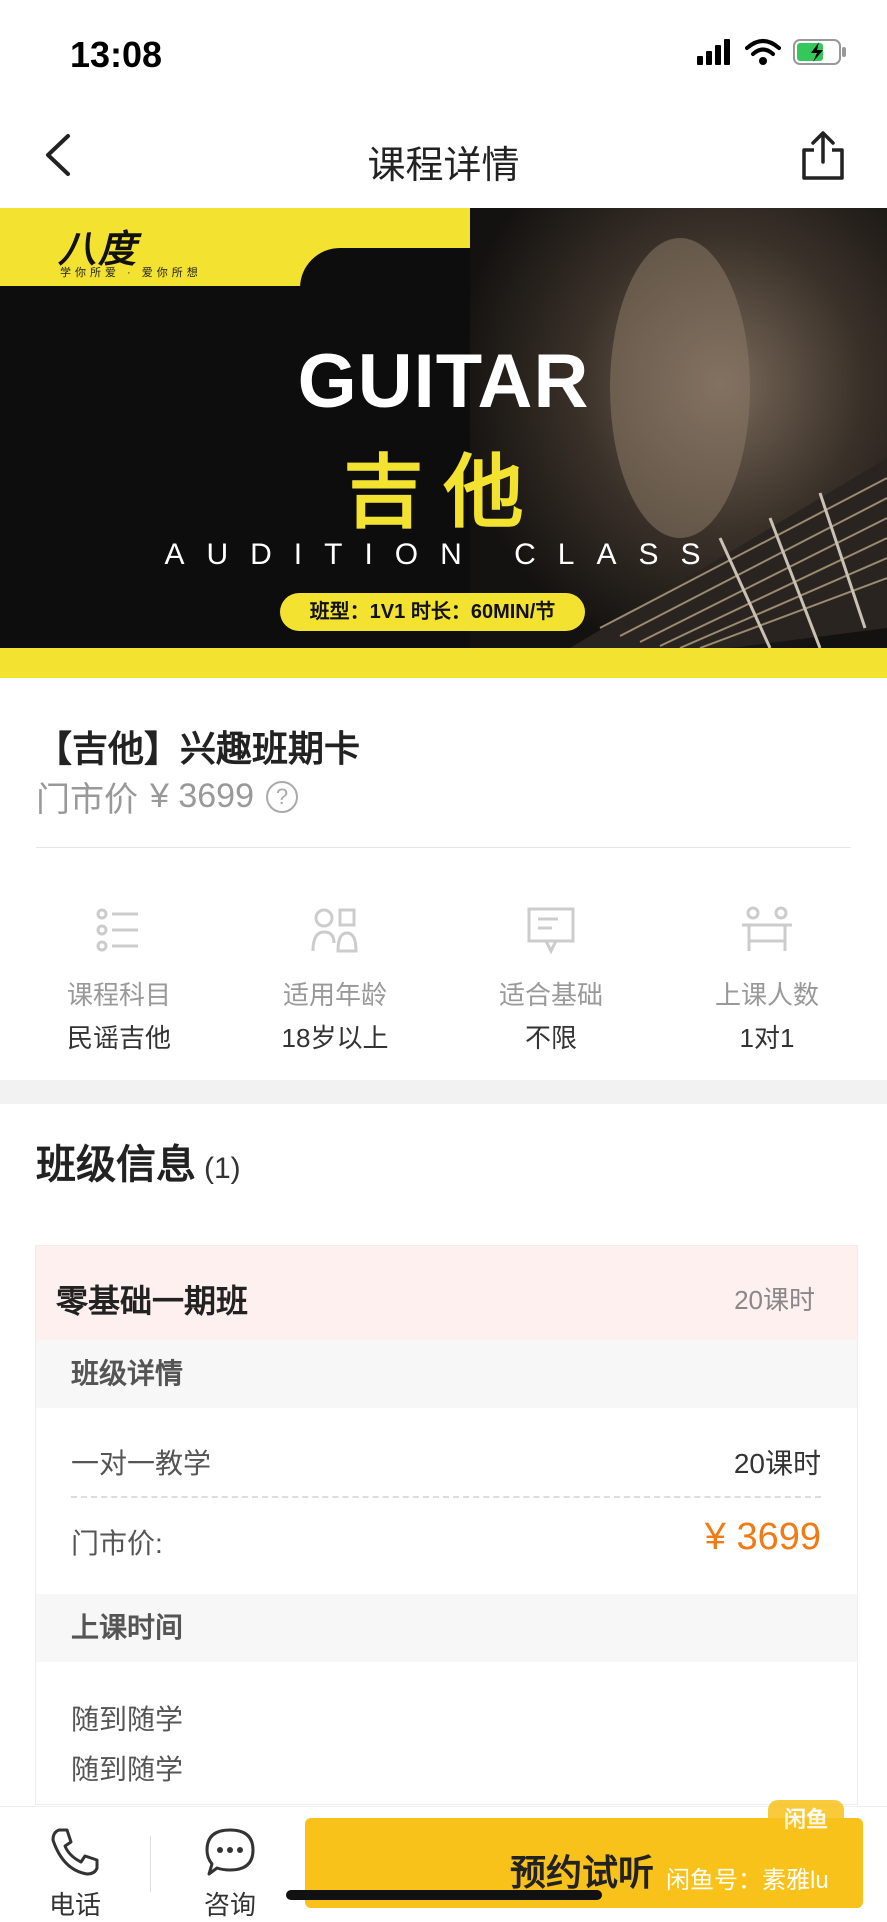 Image resolution: width=887 pixels, height=1922 pixels. I want to click on feature-label: 上课人数, so click(766, 995).